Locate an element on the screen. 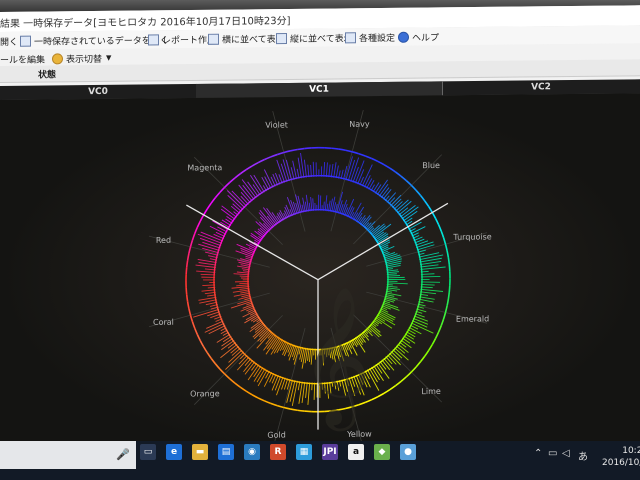 The width and height of the screenshot is (640, 480). settings-label: 各種設定 is located at coordinates (377, 38).